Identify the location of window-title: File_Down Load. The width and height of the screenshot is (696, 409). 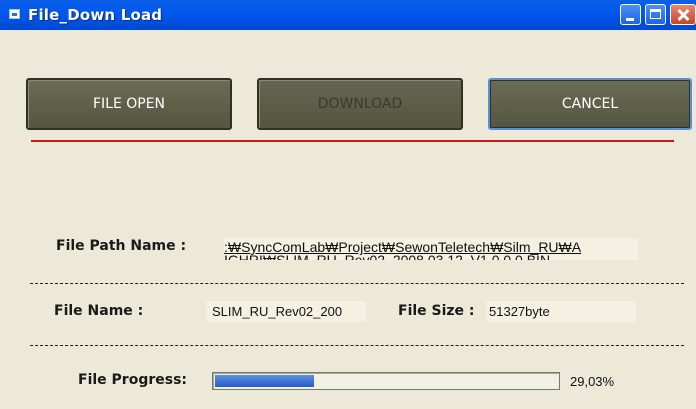
(95, 15).